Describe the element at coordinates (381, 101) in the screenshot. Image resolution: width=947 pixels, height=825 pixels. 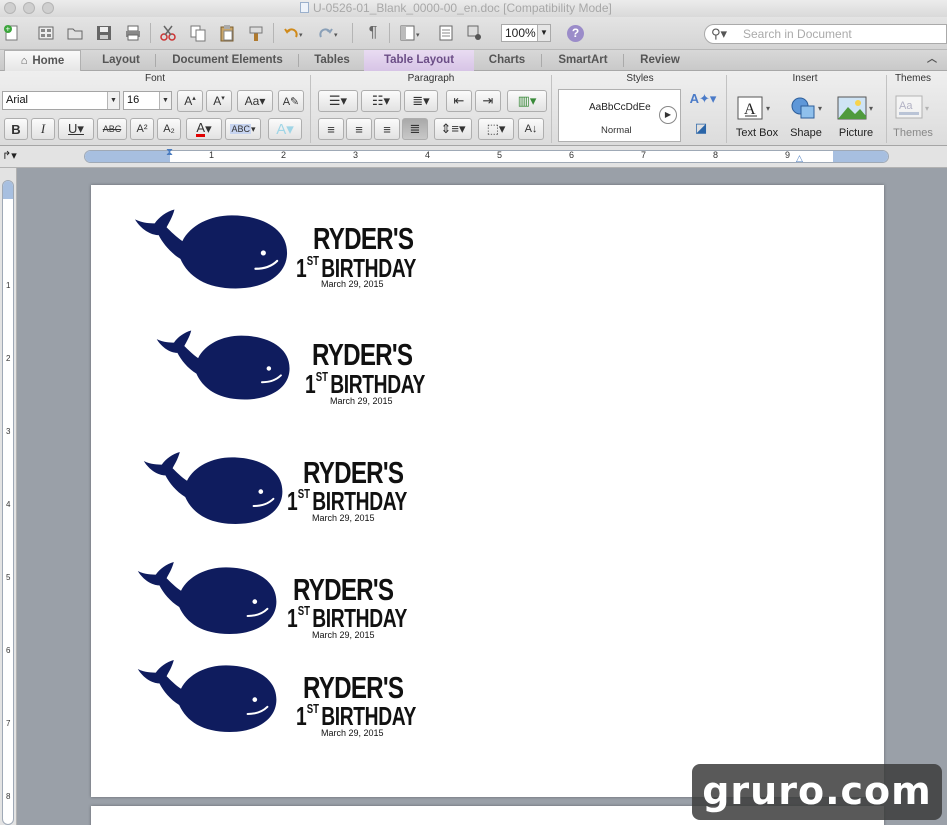
I see `numbering-button: ☷▾` at that location.